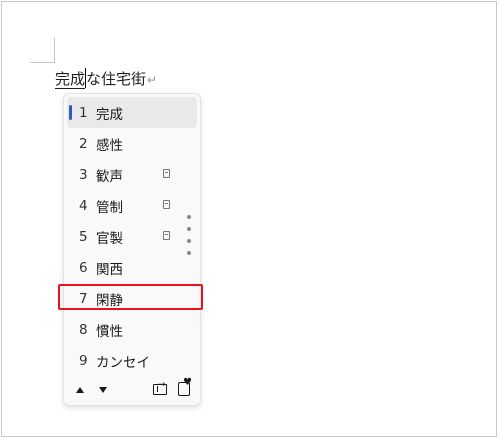 The height and width of the screenshot is (440, 500). Describe the element at coordinates (109, 207) in the screenshot. I see `candidate-text: 管制` at that location.